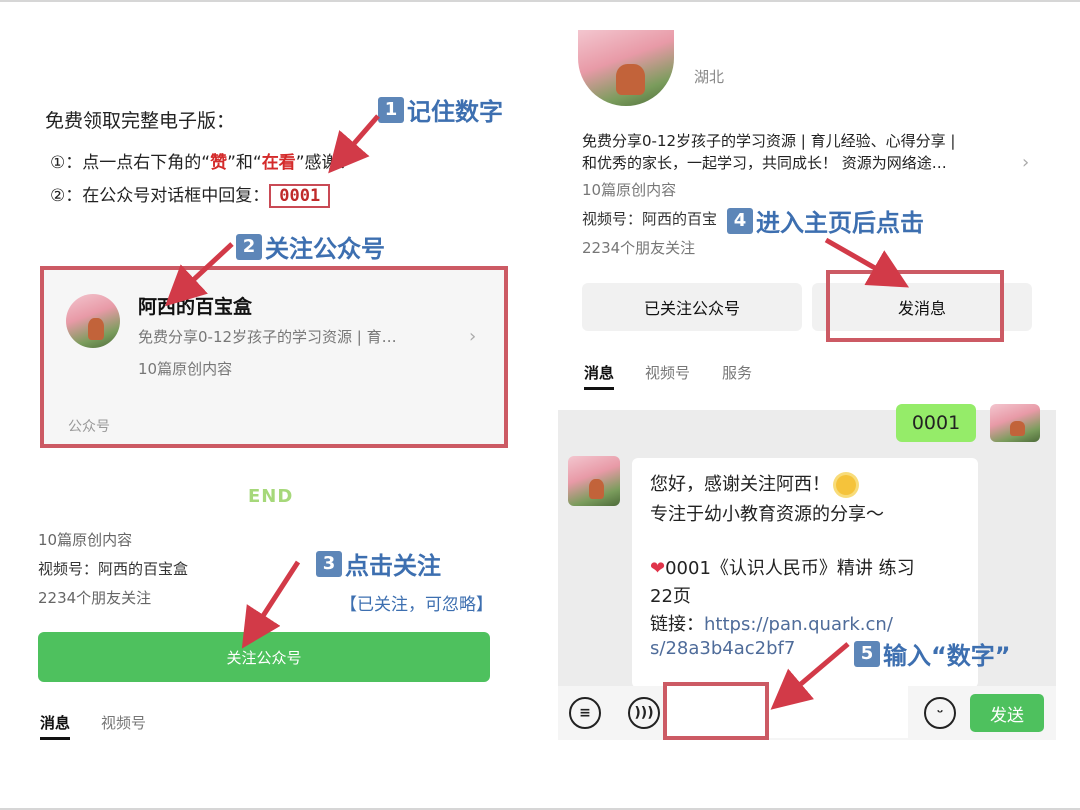 The height and width of the screenshot is (810, 1080). I want to click on profile-friends-following: 2234个朋友关注, so click(639, 248).